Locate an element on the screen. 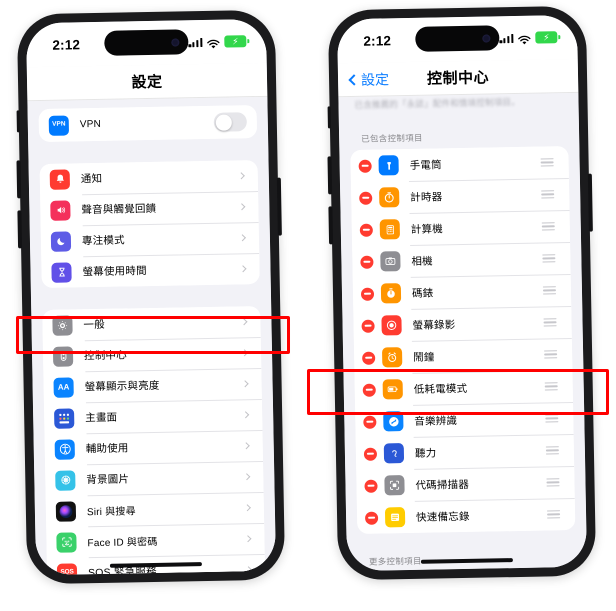 This screenshot has width=616, height=611. status-indicators: ⚡ is located at coordinates (217, 41).